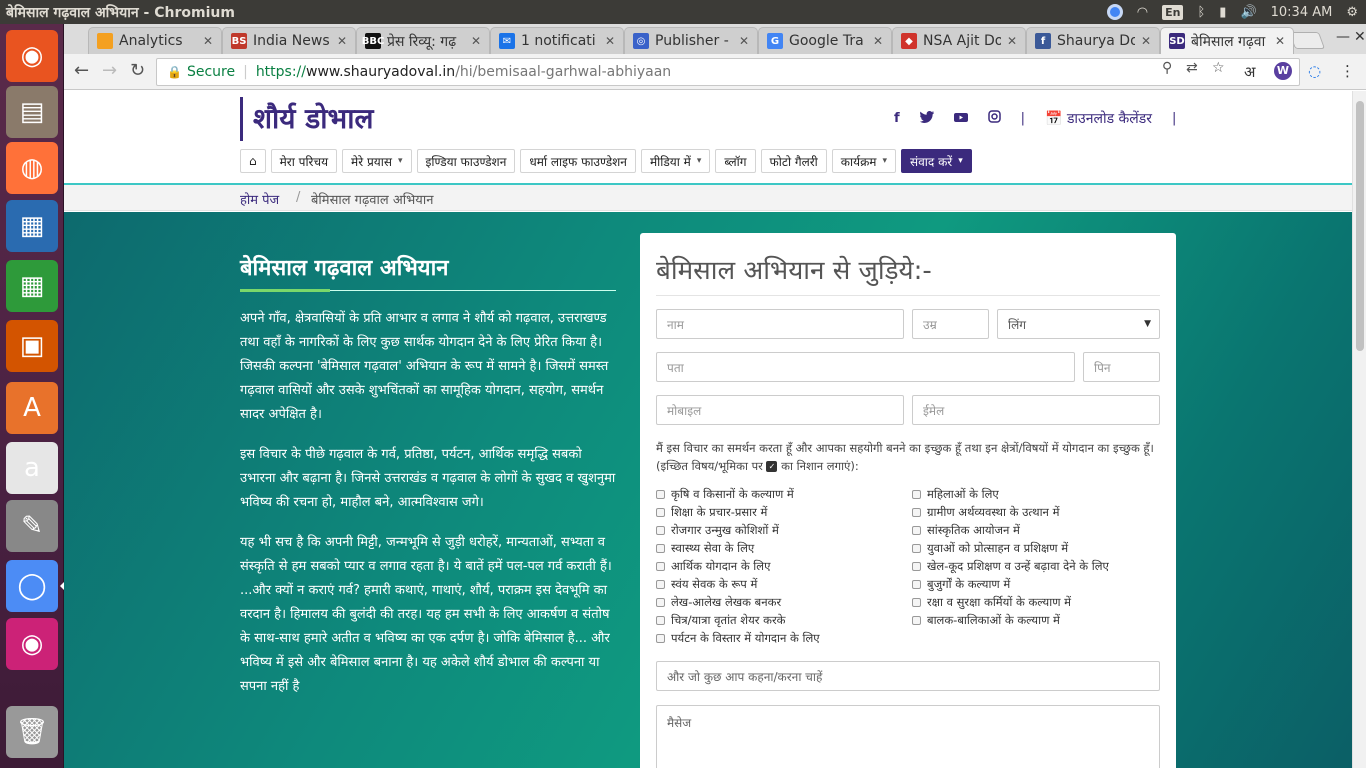 Image resolution: width=1366 pixels, height=768 pixels. I want to click on download-calendar-link: 📅 डाउनलोड कैलेंडर, so click(1098, 118).